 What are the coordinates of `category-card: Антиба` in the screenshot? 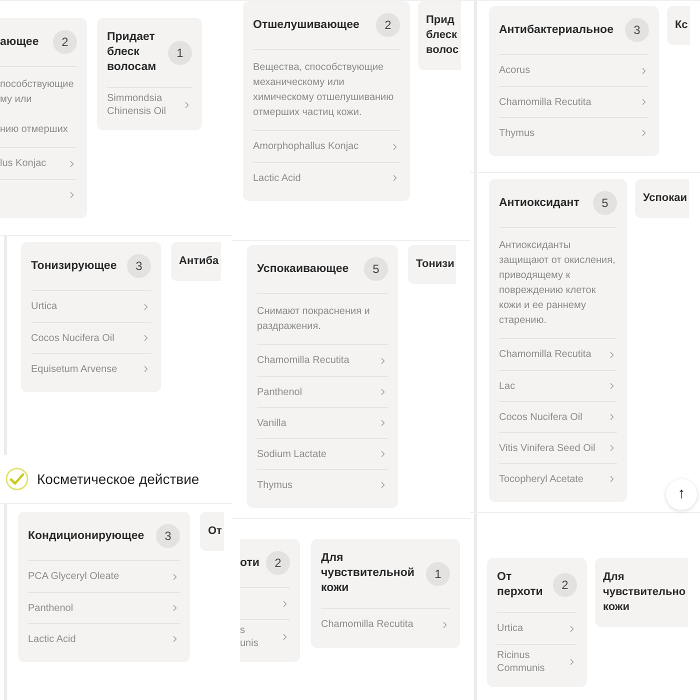 It's located at (196, 261).